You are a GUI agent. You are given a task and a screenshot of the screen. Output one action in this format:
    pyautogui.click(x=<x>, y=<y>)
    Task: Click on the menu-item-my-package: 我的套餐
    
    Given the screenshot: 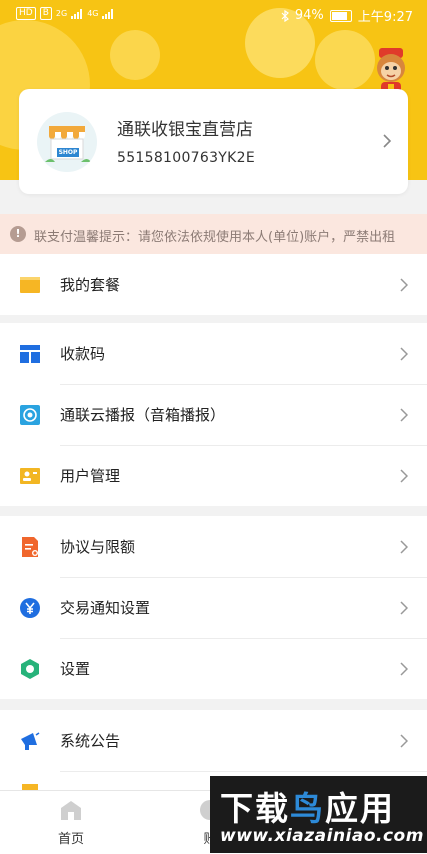 What is the action you would take?
    pyautogui.click(x=213, y=284)
    